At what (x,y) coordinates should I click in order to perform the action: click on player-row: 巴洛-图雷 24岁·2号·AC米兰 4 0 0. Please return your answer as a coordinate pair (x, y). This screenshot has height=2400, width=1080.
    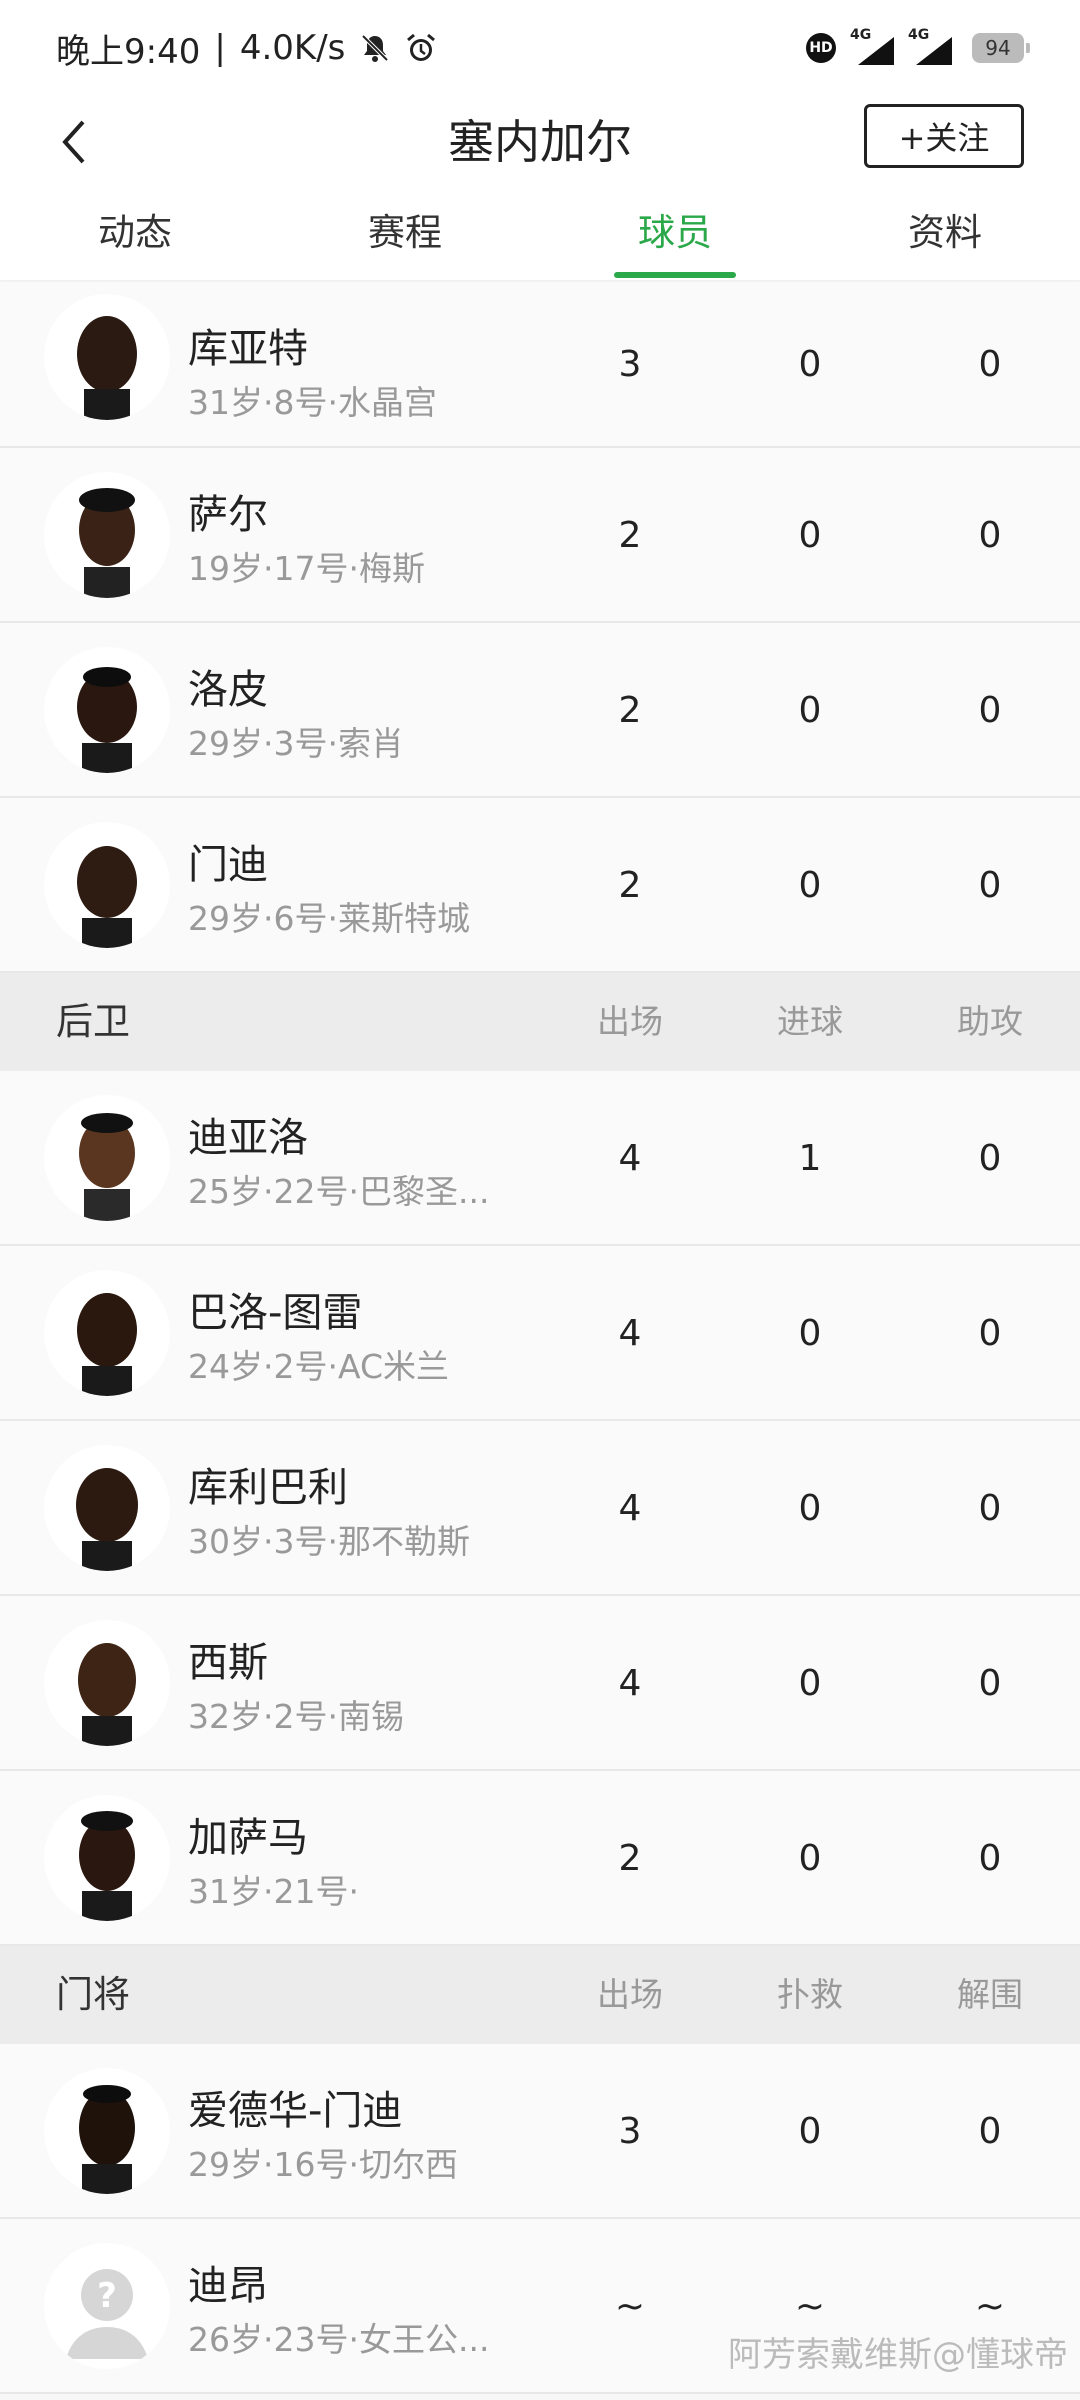
    Looking at the image, I should click on (540, 1333).